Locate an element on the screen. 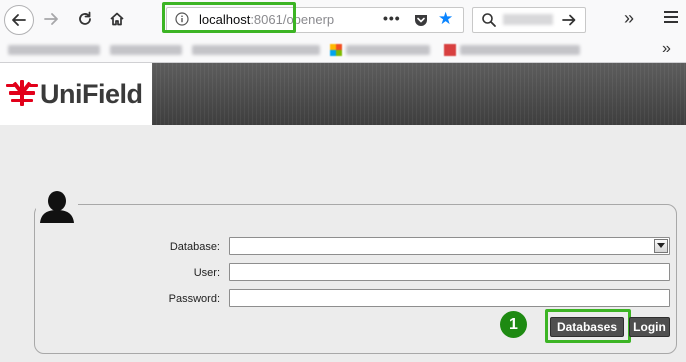 Image resolution: width=686 pixels, height=362 pixels. forward-arrow-icon is located at coordinates (51, 19).